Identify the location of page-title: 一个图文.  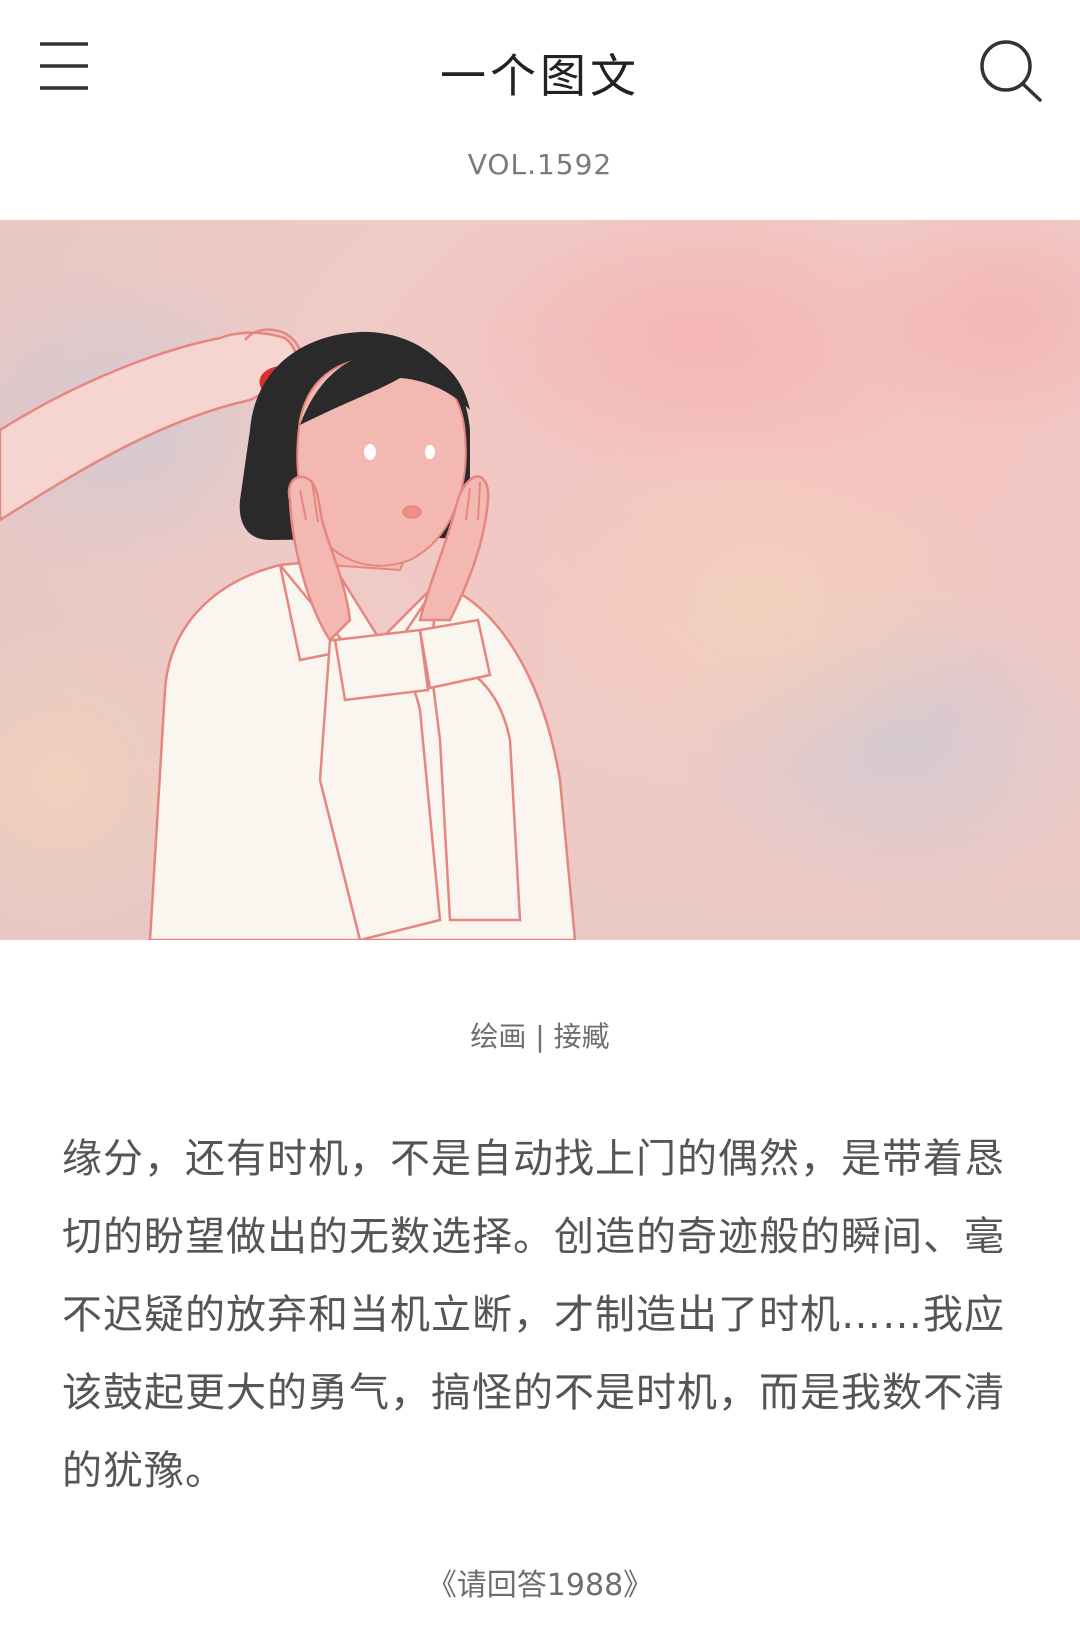
(540, 76).